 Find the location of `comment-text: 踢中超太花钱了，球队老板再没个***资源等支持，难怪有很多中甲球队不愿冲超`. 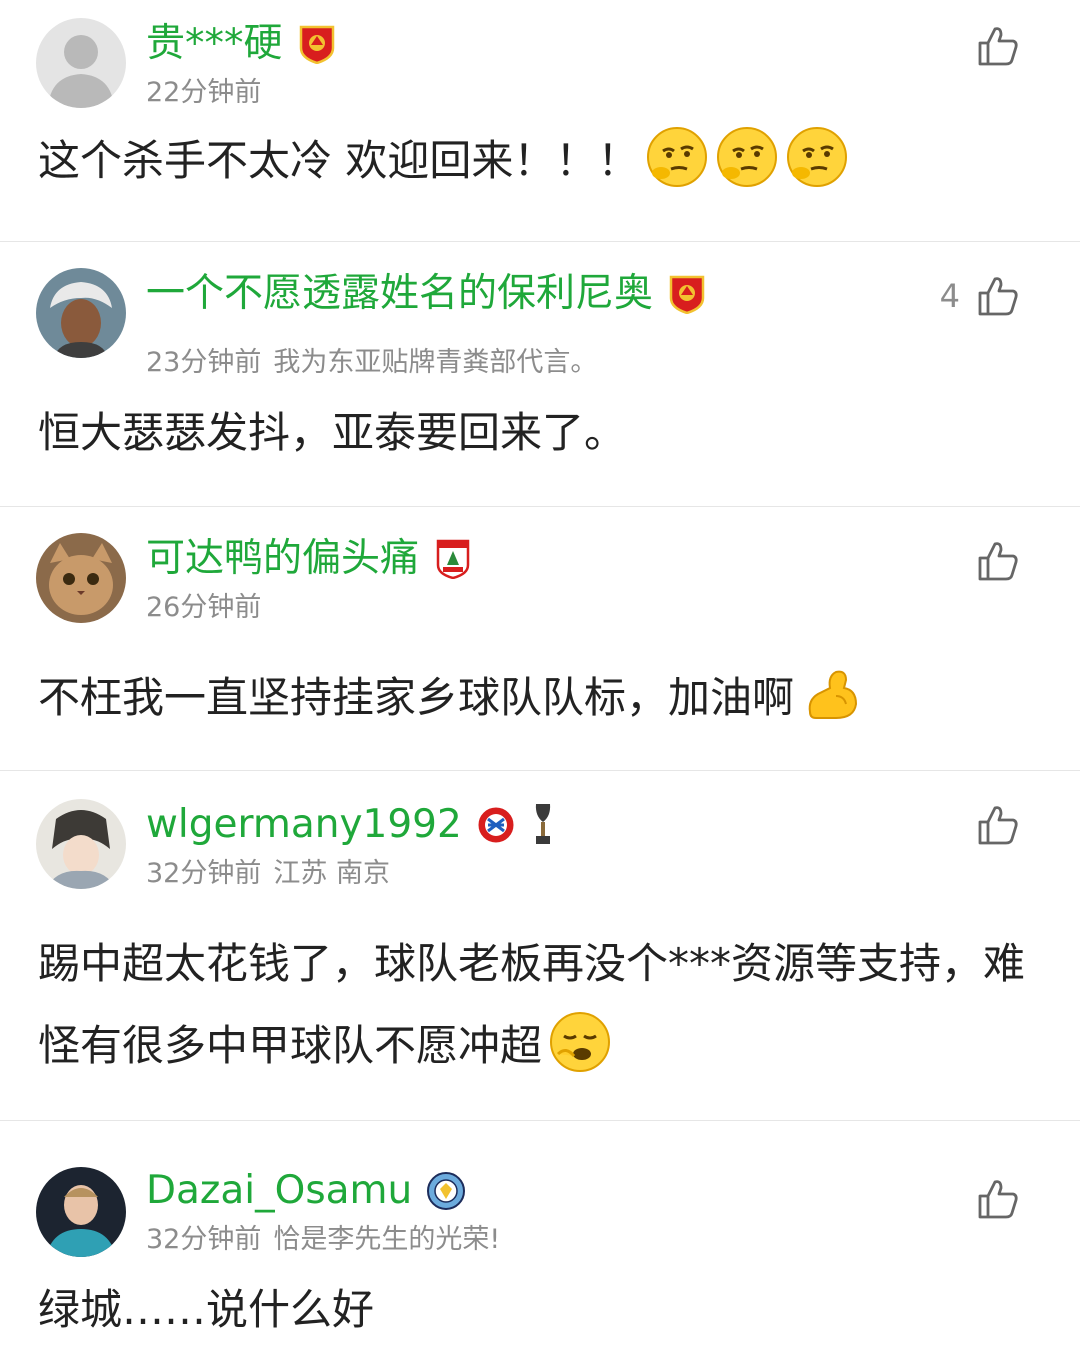

comment-text: 踢中超太花钱了，球队老板再没个***资源等支持，难怪有很多中甲球队不愿冲超 is located at coordinates (539, 1005).